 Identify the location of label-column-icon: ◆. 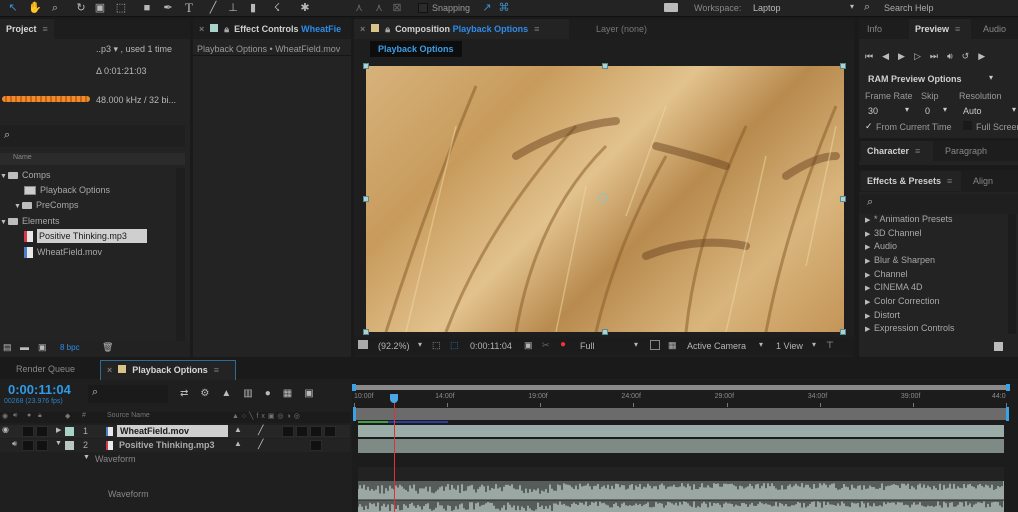
(67, 416).